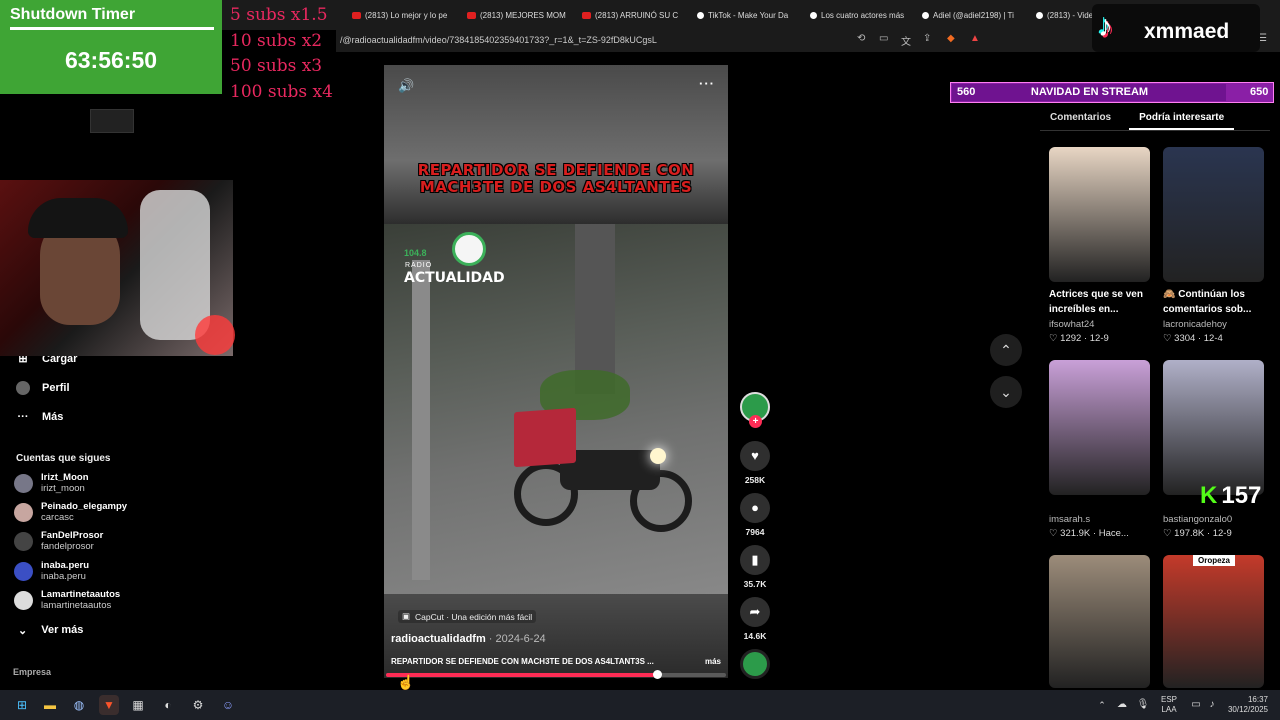 Image resolution: width=1280 pixels, height=720 pixels. Describe the element at coordinates (755, 664) in the screenshot. I see `music-disc-icon` at that location.